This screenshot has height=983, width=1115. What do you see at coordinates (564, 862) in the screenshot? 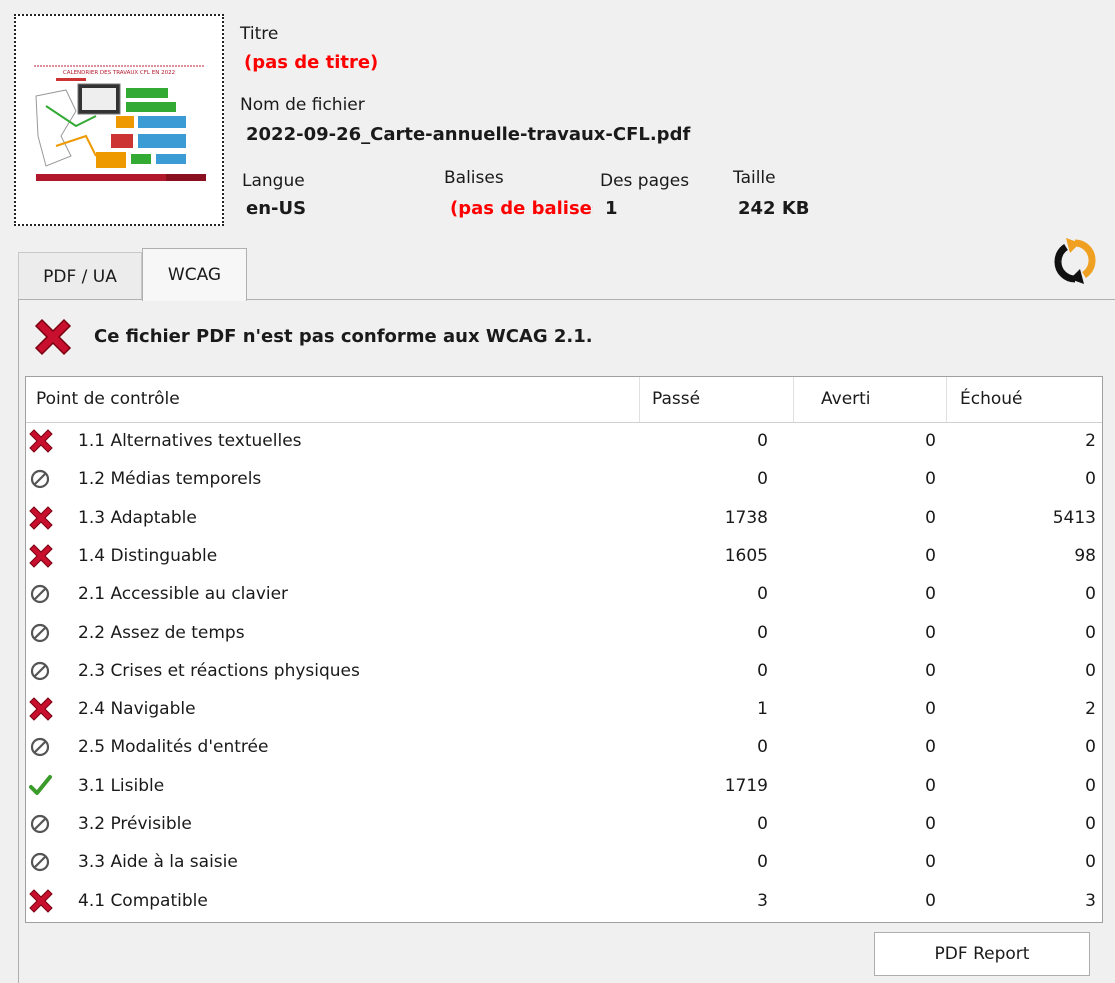
I see `table-row: 3.3 Aide à la saisie 0 0 0` at bounding box center [564, 862].